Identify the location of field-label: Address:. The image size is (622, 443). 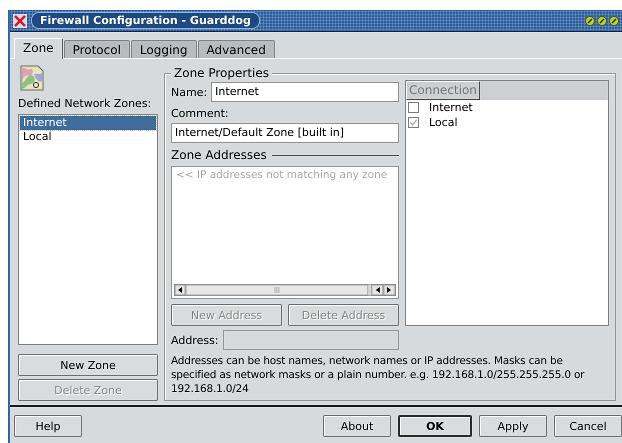
(195, 340).